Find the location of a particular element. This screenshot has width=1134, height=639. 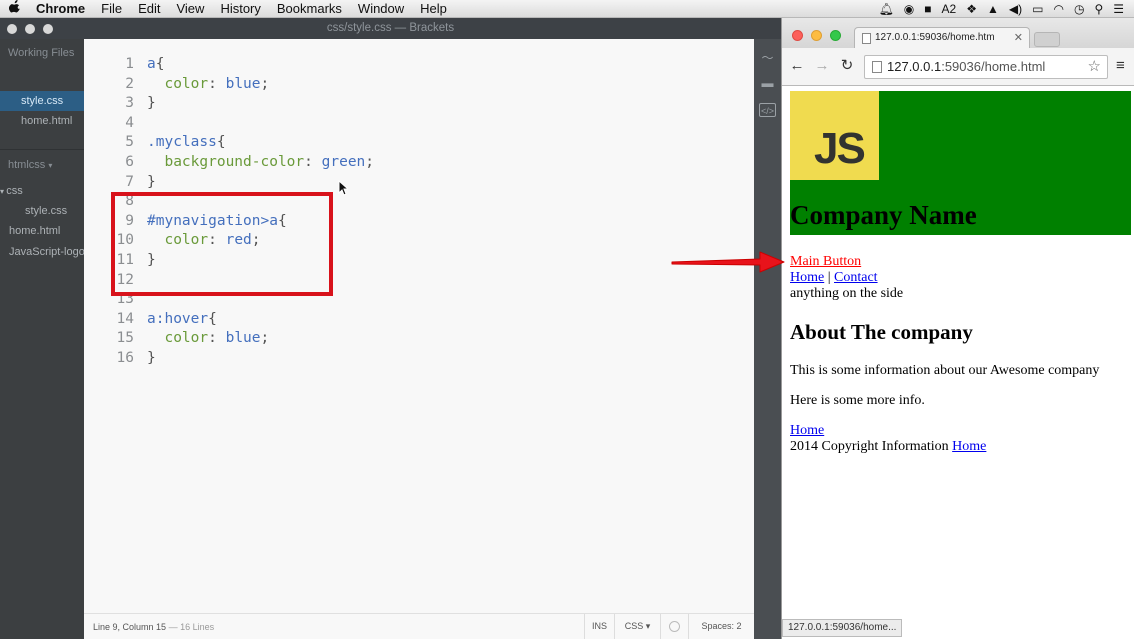

side-text: anything on the side is located at coordinates (847, 293).